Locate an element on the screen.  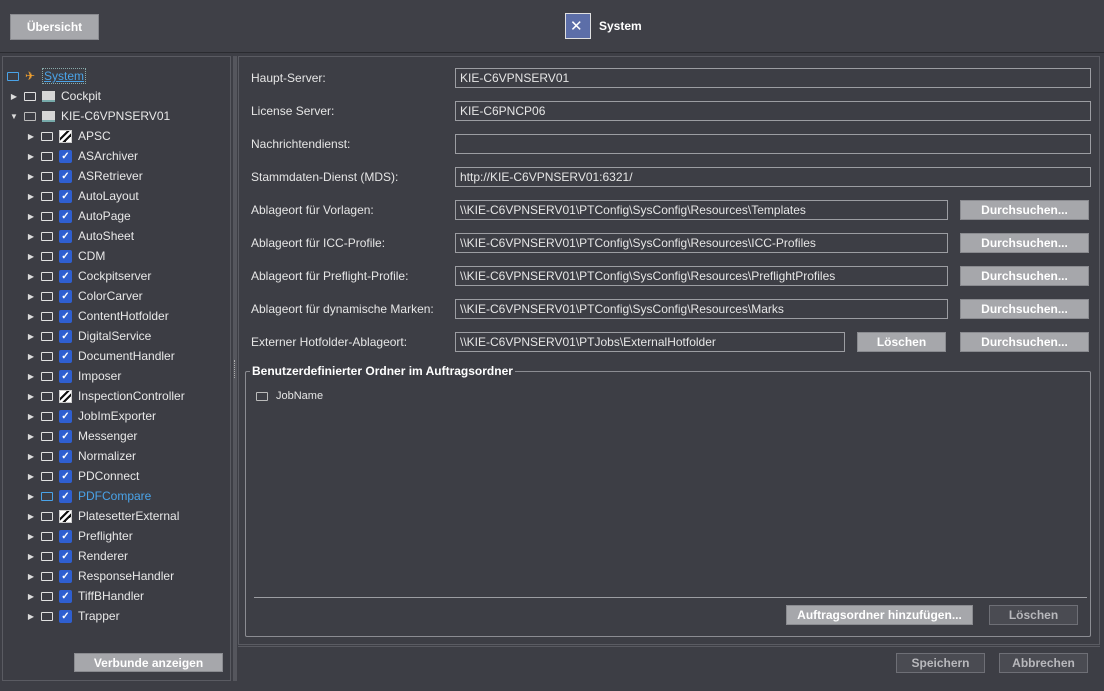
splitter-grip-icon is located at coordinates (235, 369).